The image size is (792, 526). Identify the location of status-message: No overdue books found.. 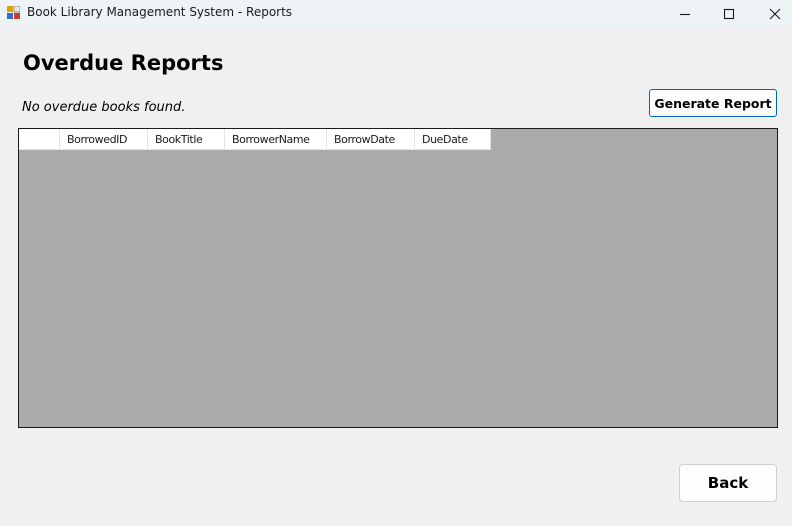
(104, 107).